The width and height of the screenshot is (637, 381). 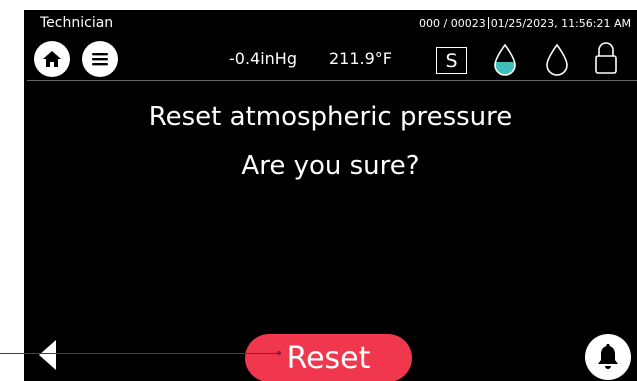 I want to click on dialog-question: Are you sure?, so click(x=330, y=166).